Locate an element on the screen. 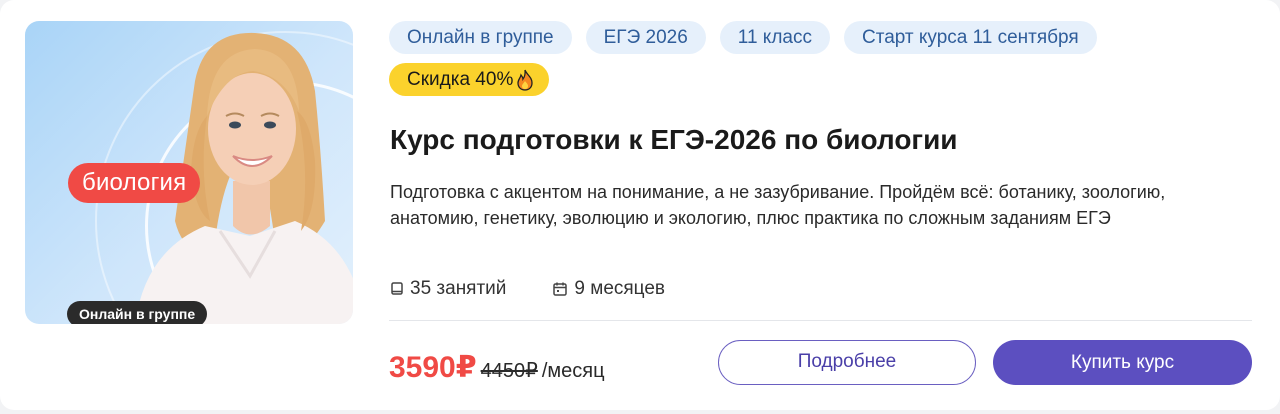  calendar-icon is located at coordinates (560, 289).